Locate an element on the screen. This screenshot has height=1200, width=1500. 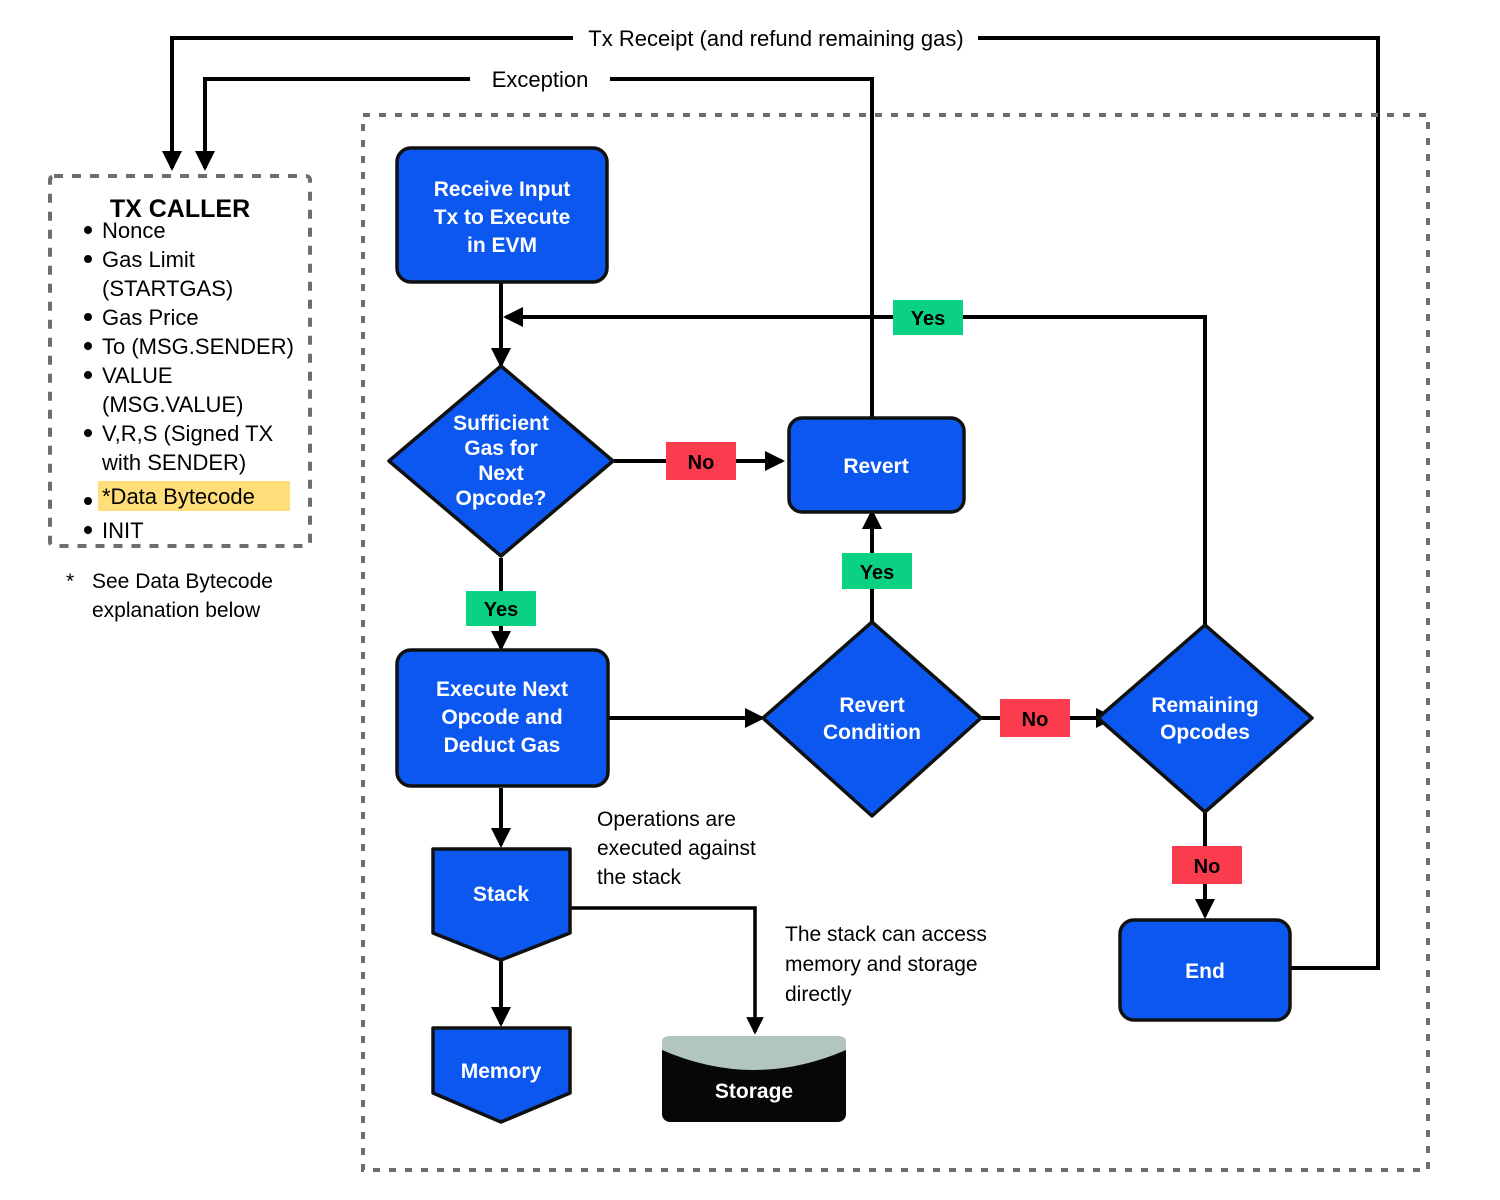
node-execute-opcode-line3: Deduct Gas is located at coordinates (502, 745).